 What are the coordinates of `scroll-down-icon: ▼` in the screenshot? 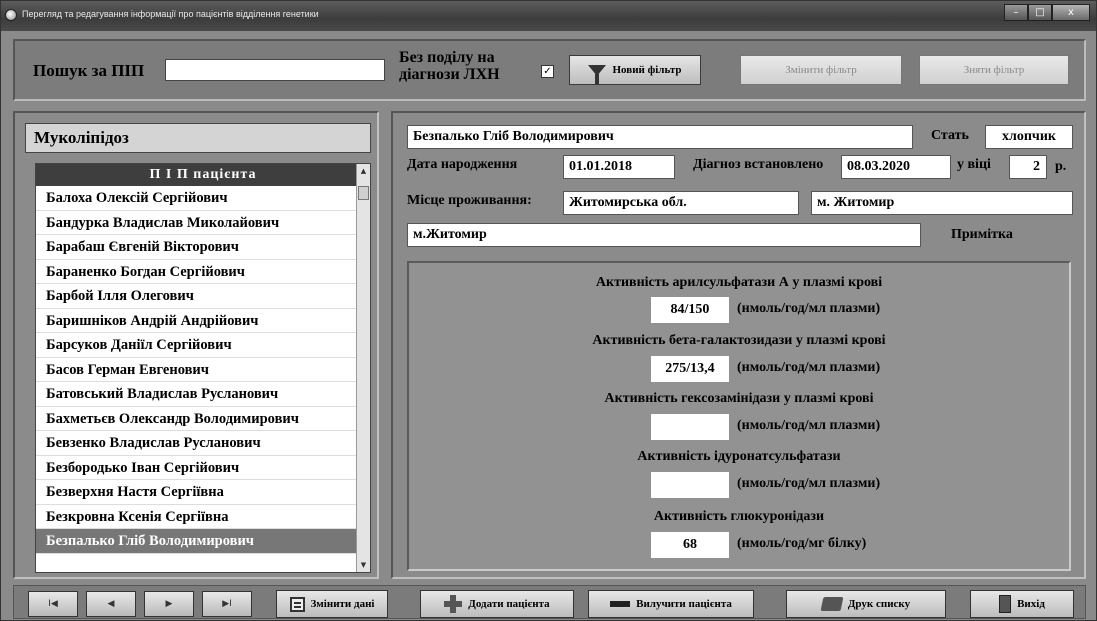 It's located at (363, 565).